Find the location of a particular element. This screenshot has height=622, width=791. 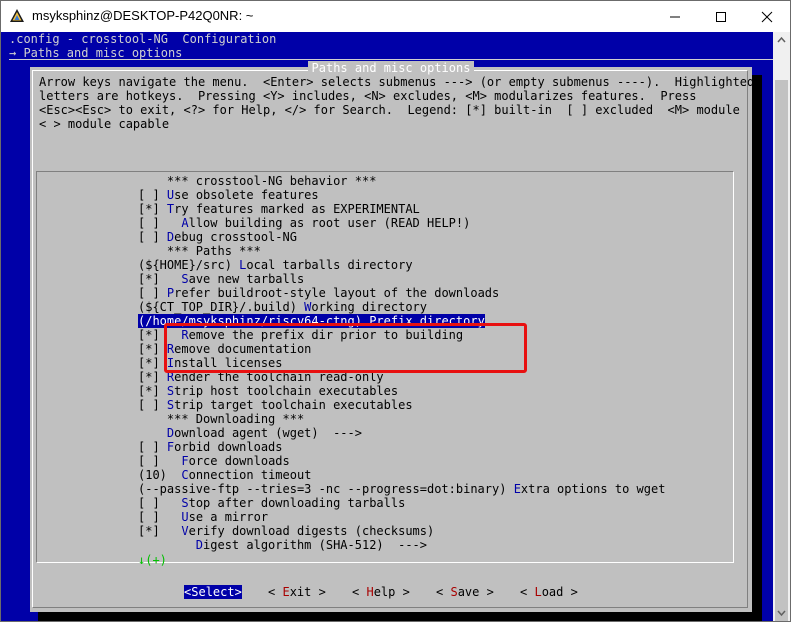

menu-item: [*] Try features marked as EXPERIMENTAL is located at coordinates (279, 209).